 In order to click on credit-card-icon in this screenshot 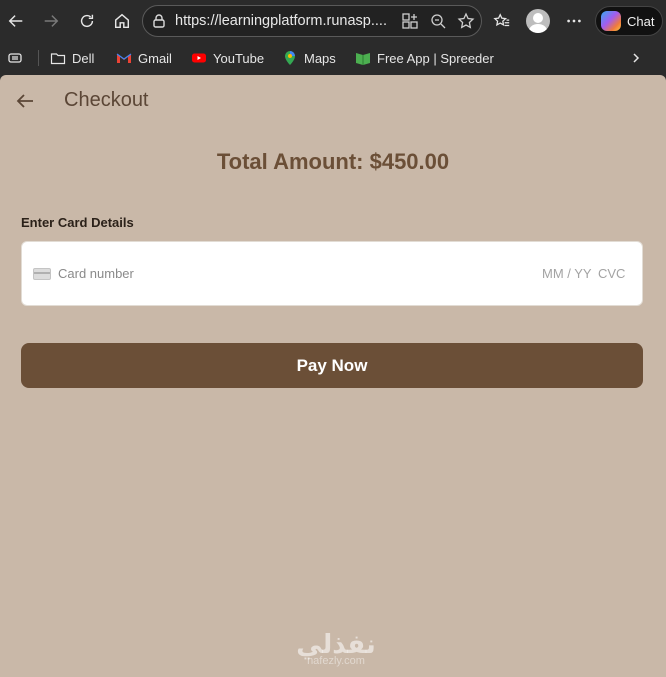, I will do `click(42, 274)`.